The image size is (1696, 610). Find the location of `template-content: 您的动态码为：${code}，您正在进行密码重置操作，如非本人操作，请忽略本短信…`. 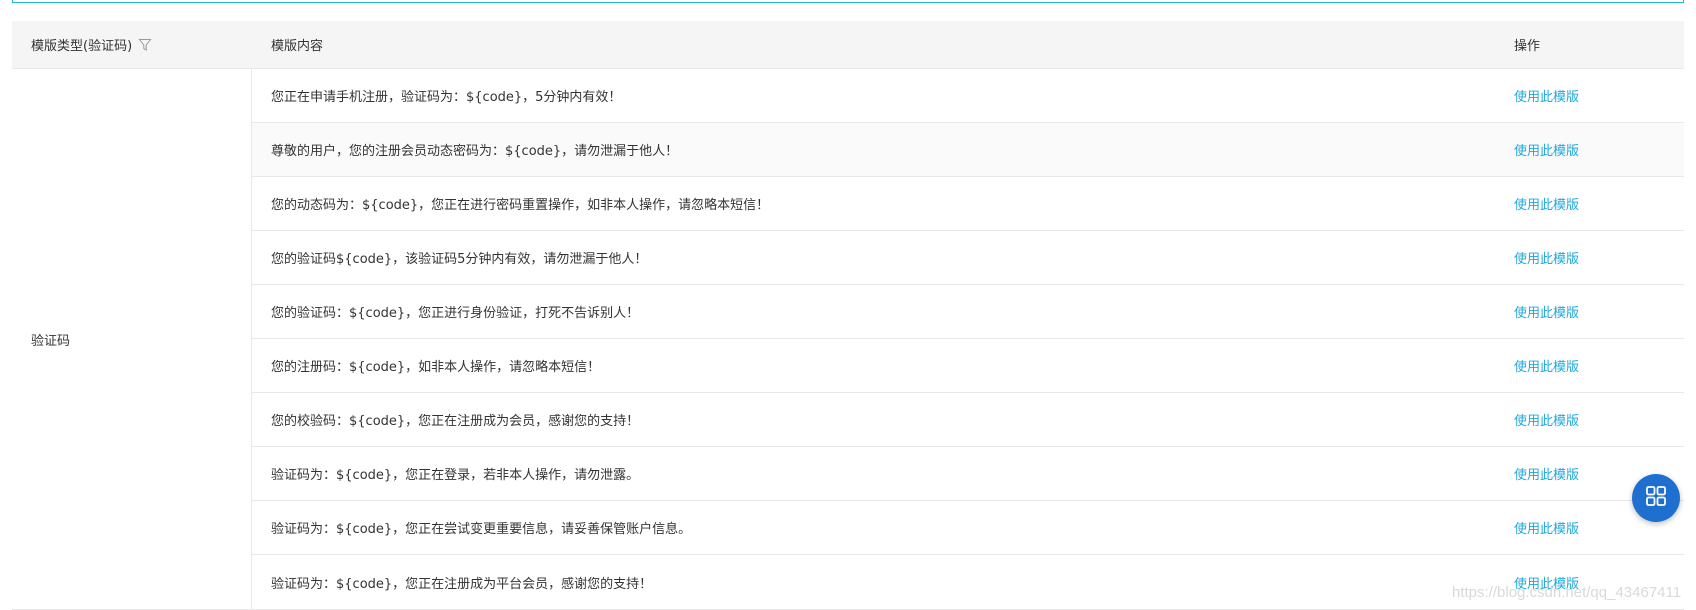

template-content: 您的动态码为：${code}，您正在进行密码重置操作，如非本人操作，请忽略本短信… is located at coordinates (520, 205).